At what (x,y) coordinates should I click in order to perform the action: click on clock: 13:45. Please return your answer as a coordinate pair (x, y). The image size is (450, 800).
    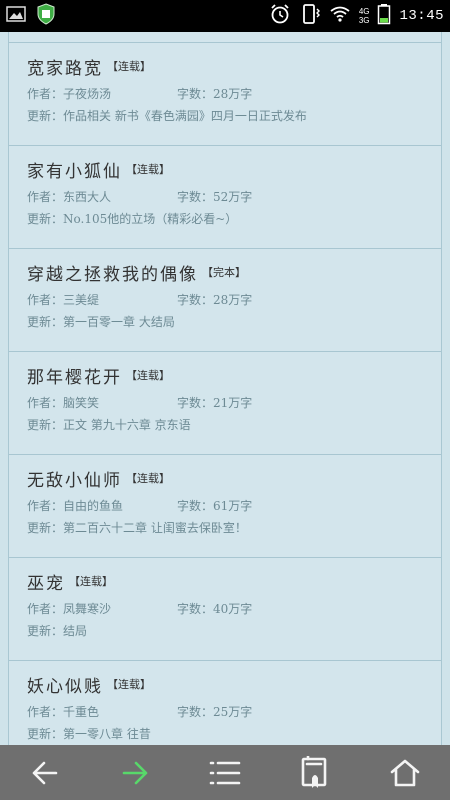
    Looking at the image, I should click on (421, 16).